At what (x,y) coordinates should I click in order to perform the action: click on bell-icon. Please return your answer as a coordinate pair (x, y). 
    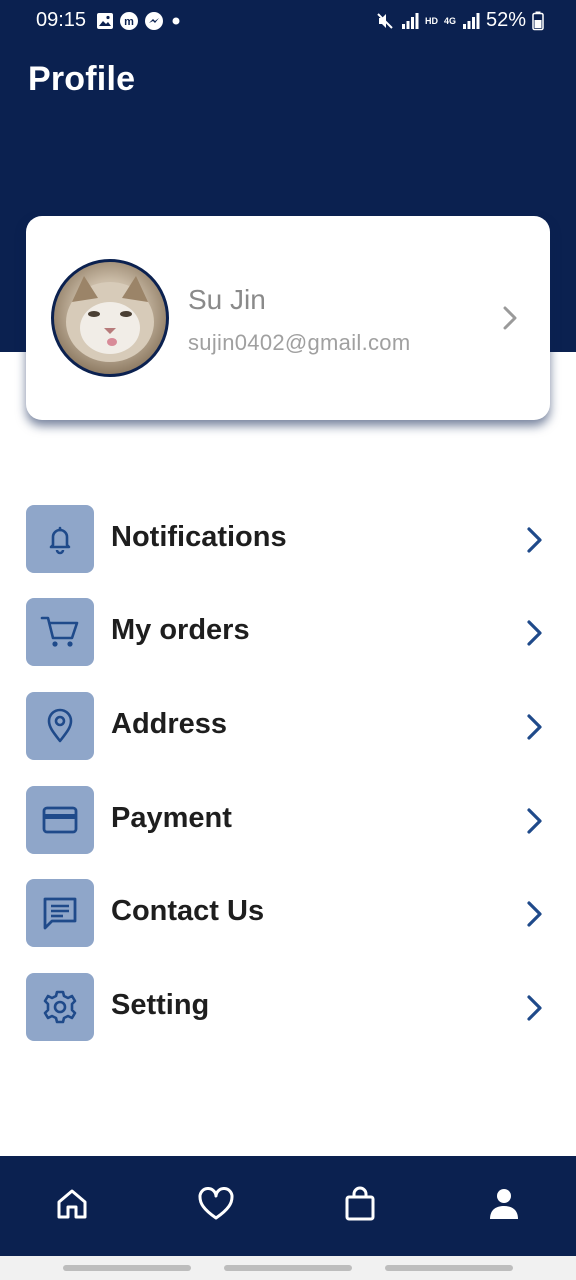
    Looking at the image, I should click on (60, 540).